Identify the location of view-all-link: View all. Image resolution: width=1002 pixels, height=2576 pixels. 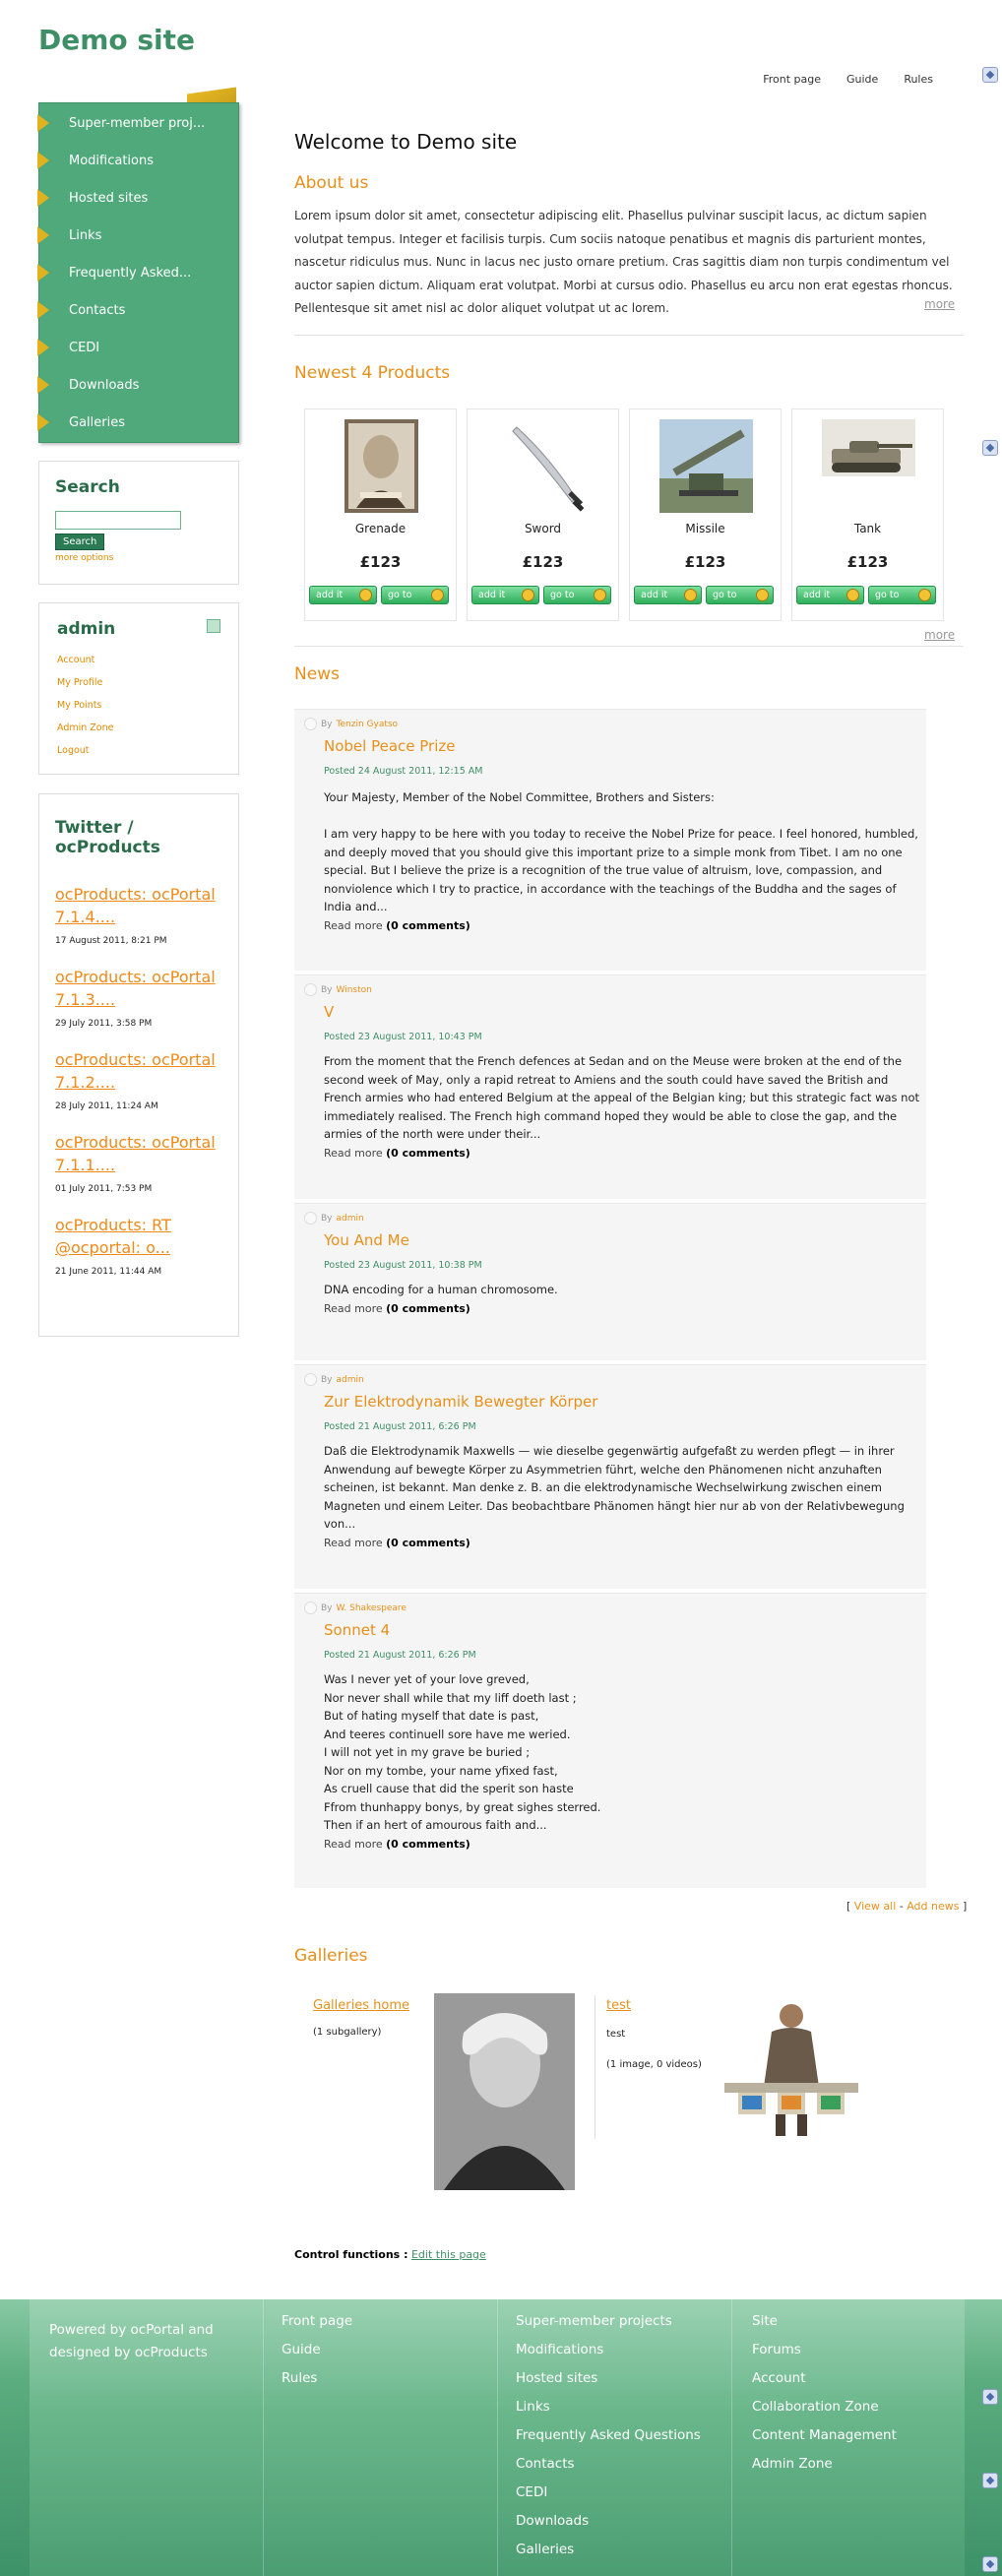
(875, 1906).